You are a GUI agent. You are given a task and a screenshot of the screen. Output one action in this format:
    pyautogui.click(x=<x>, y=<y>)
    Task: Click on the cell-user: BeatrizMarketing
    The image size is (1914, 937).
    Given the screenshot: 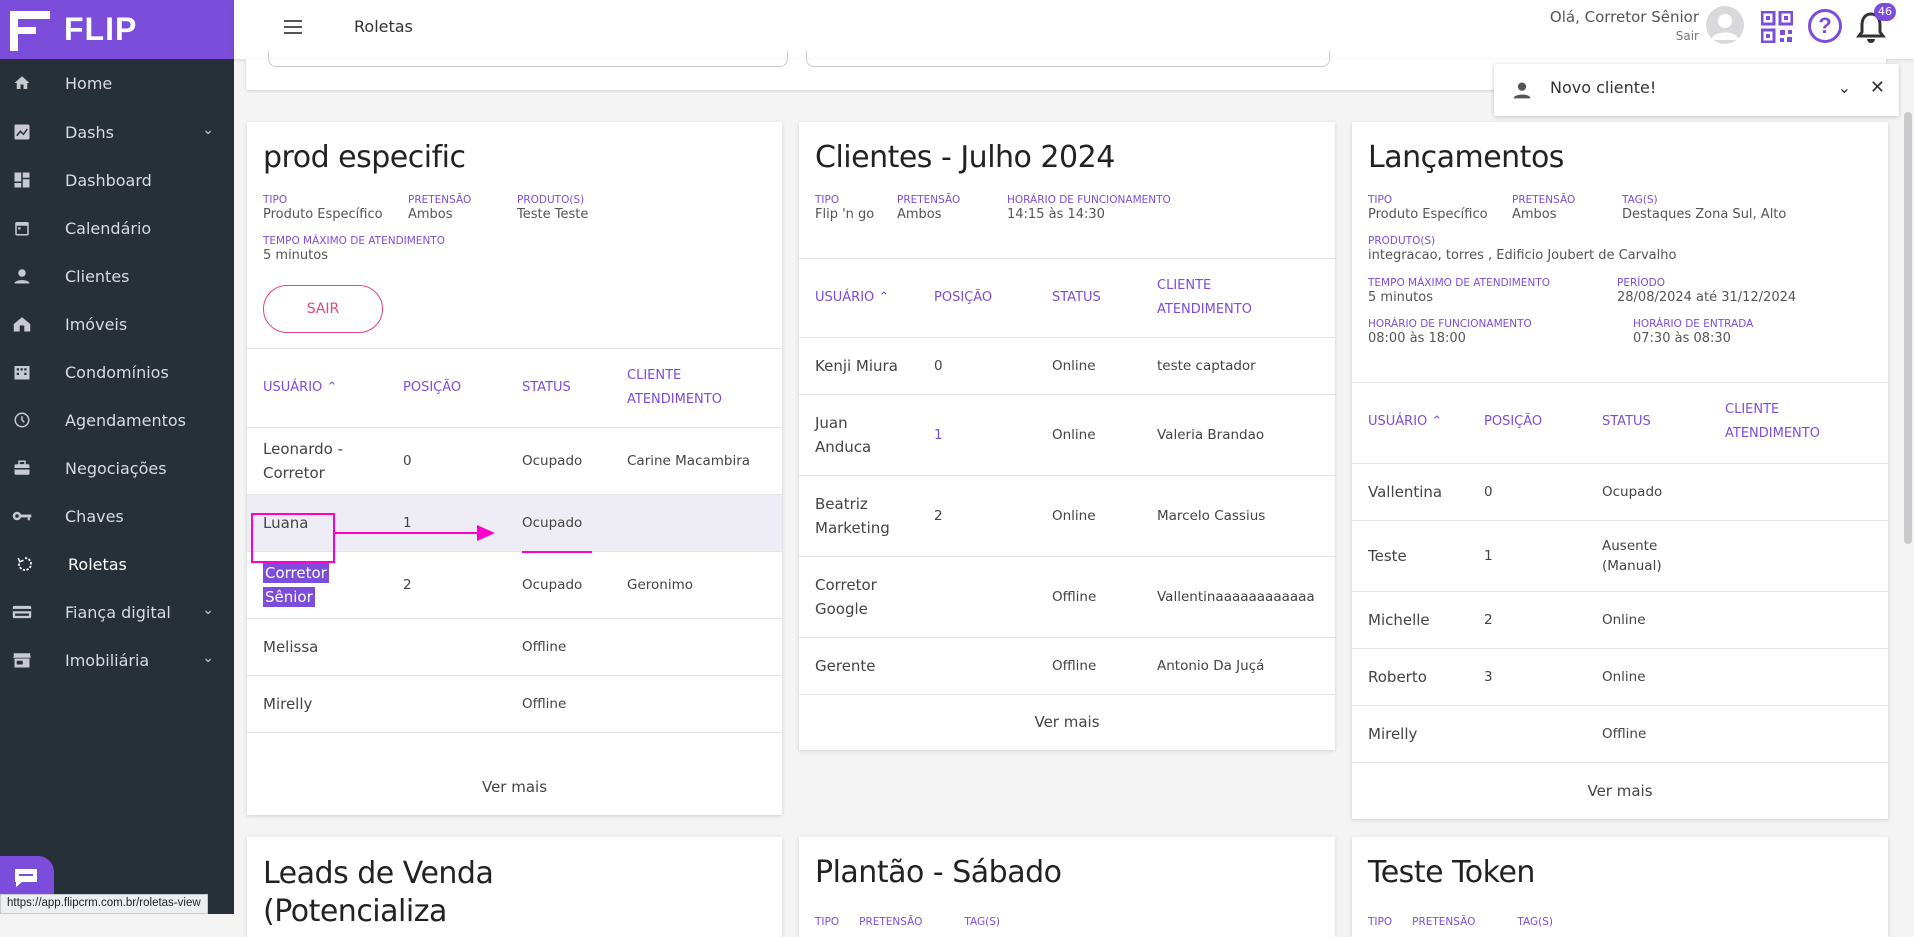 What is the action you would take?
    pyautogui.click(x=852, y=516)
    